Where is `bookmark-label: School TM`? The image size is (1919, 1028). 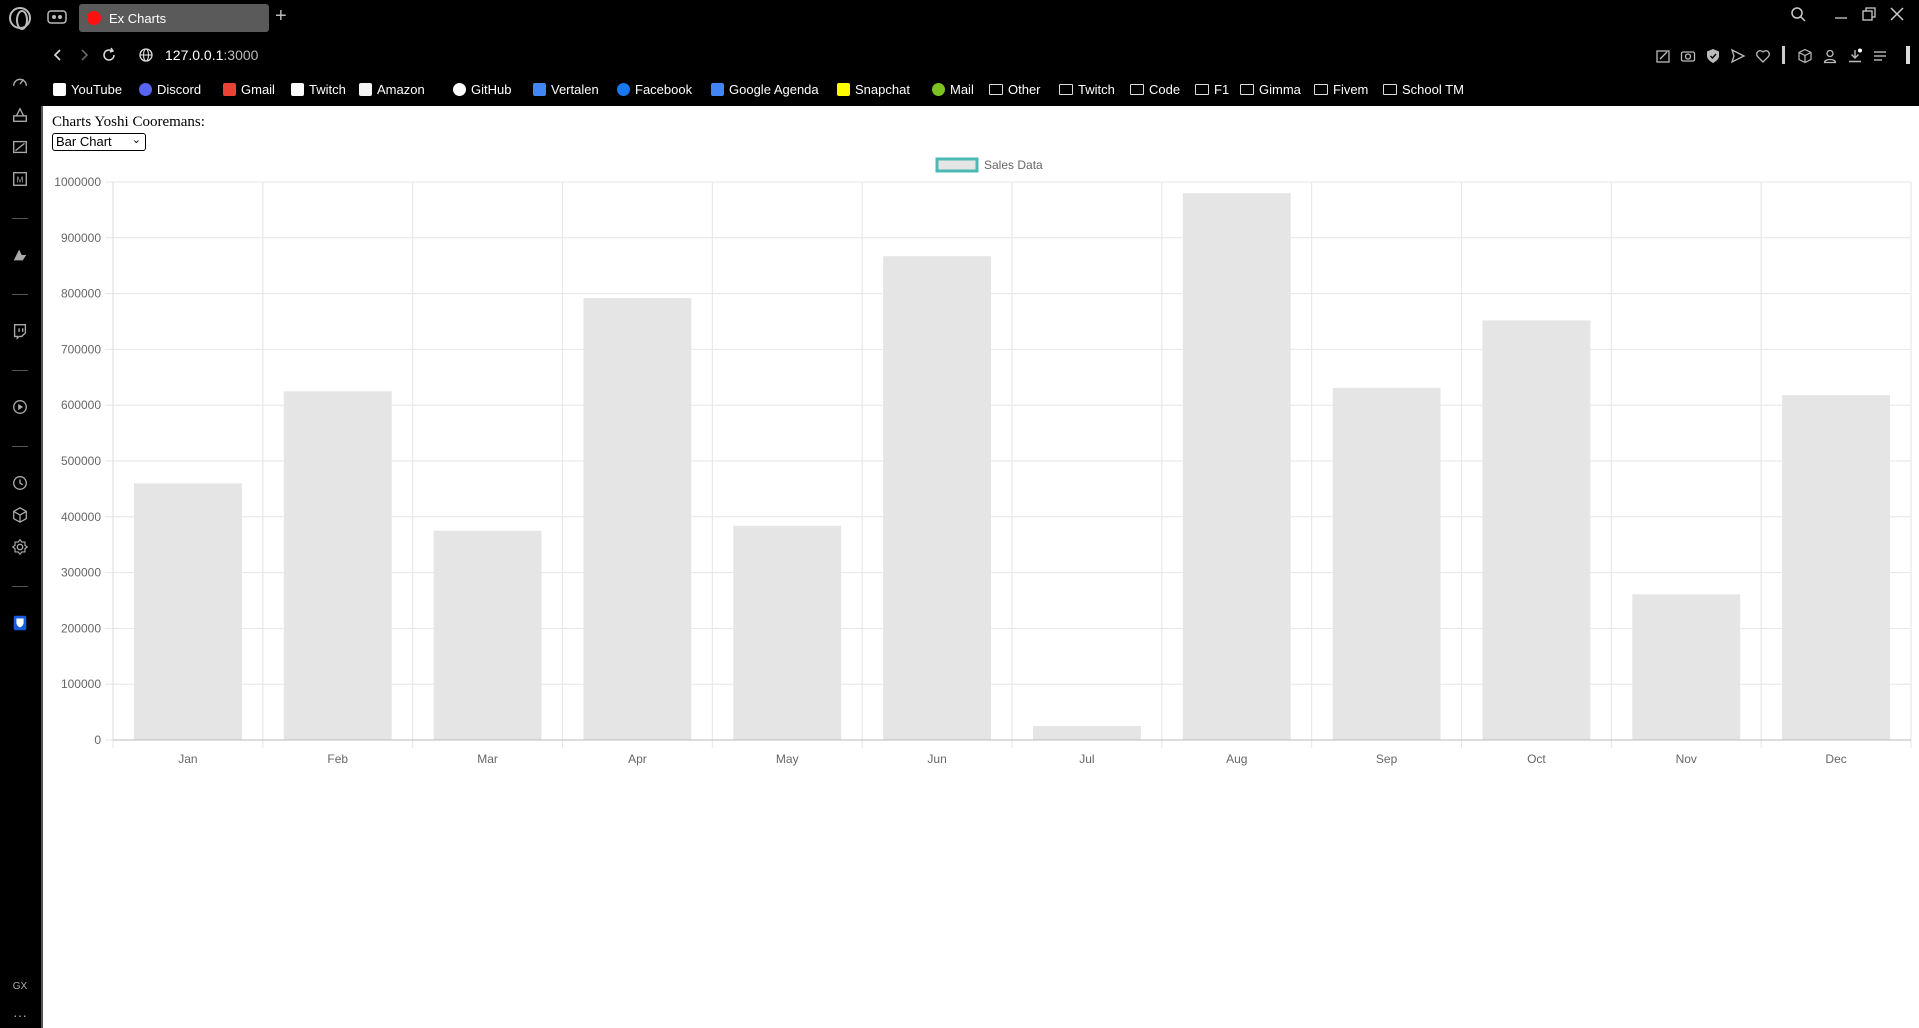
bookmark-label: School TM is located at coordinates (1433, 89).